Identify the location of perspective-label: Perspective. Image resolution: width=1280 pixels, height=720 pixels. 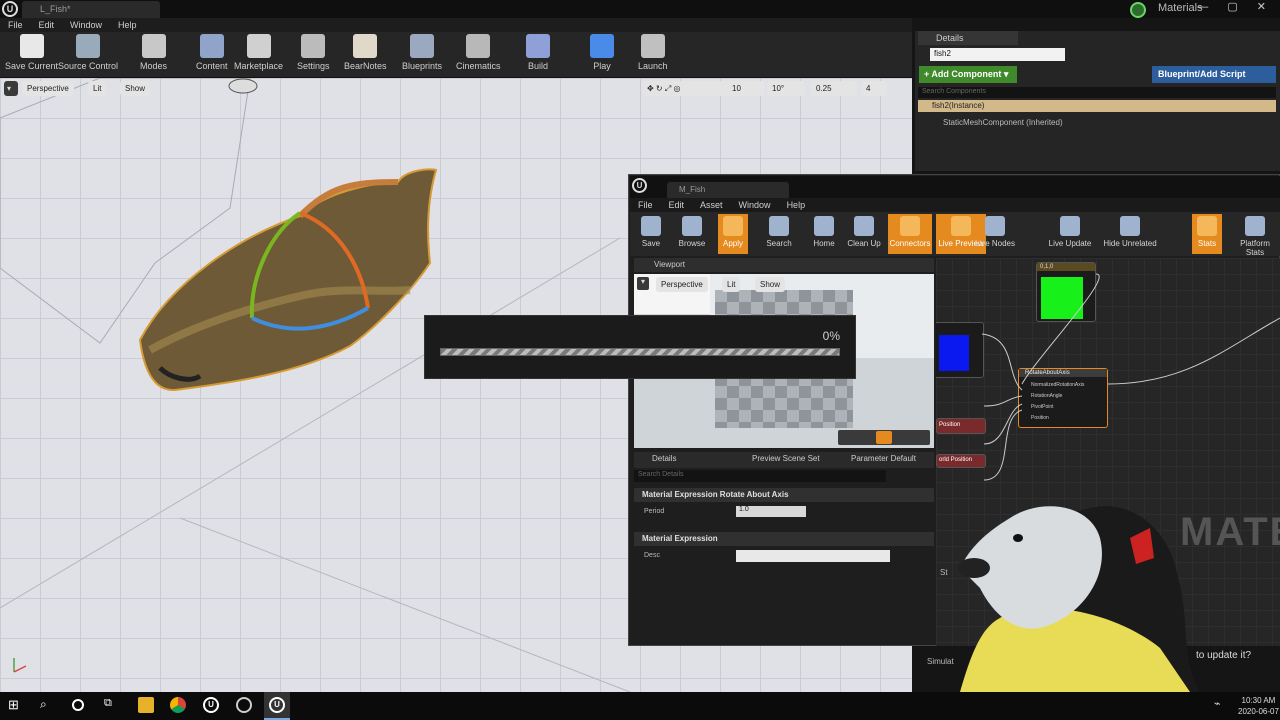
(48, 88).